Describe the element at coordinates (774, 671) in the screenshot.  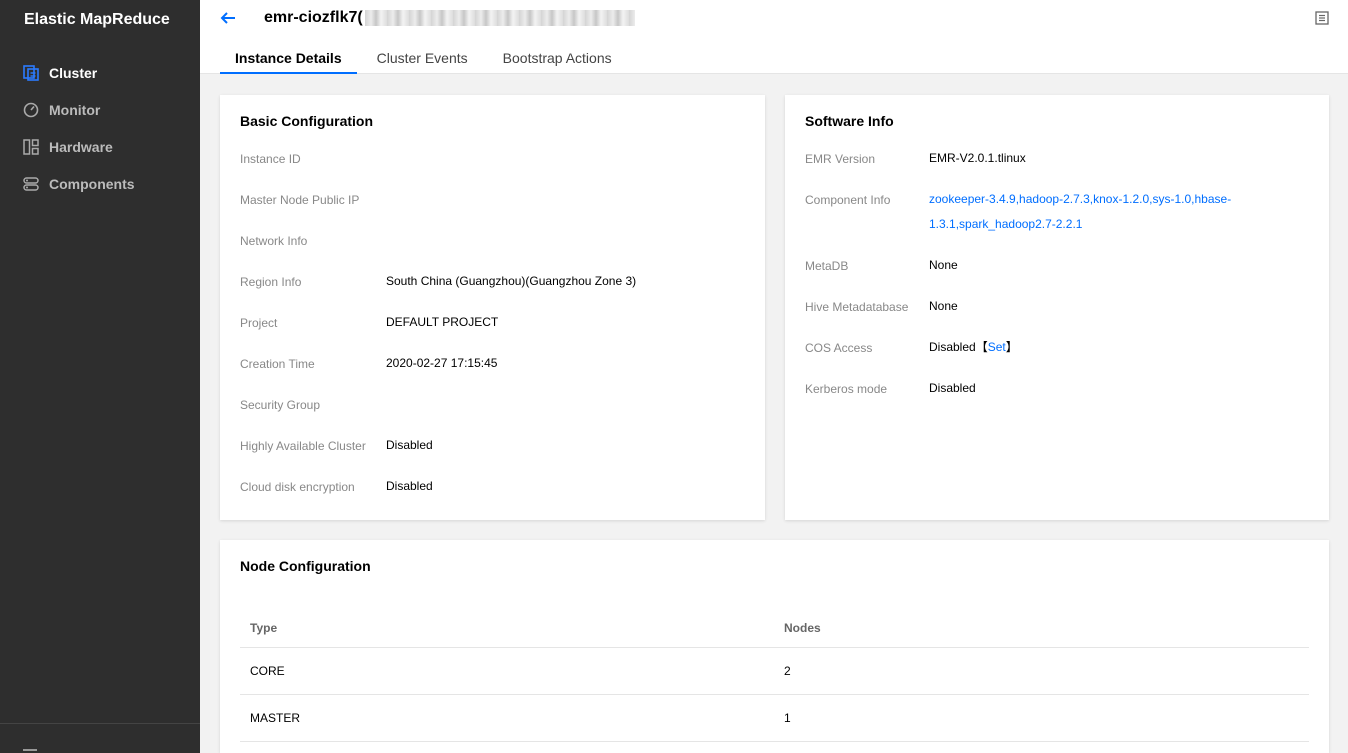
I see `table-row: CORE 2` at that location.